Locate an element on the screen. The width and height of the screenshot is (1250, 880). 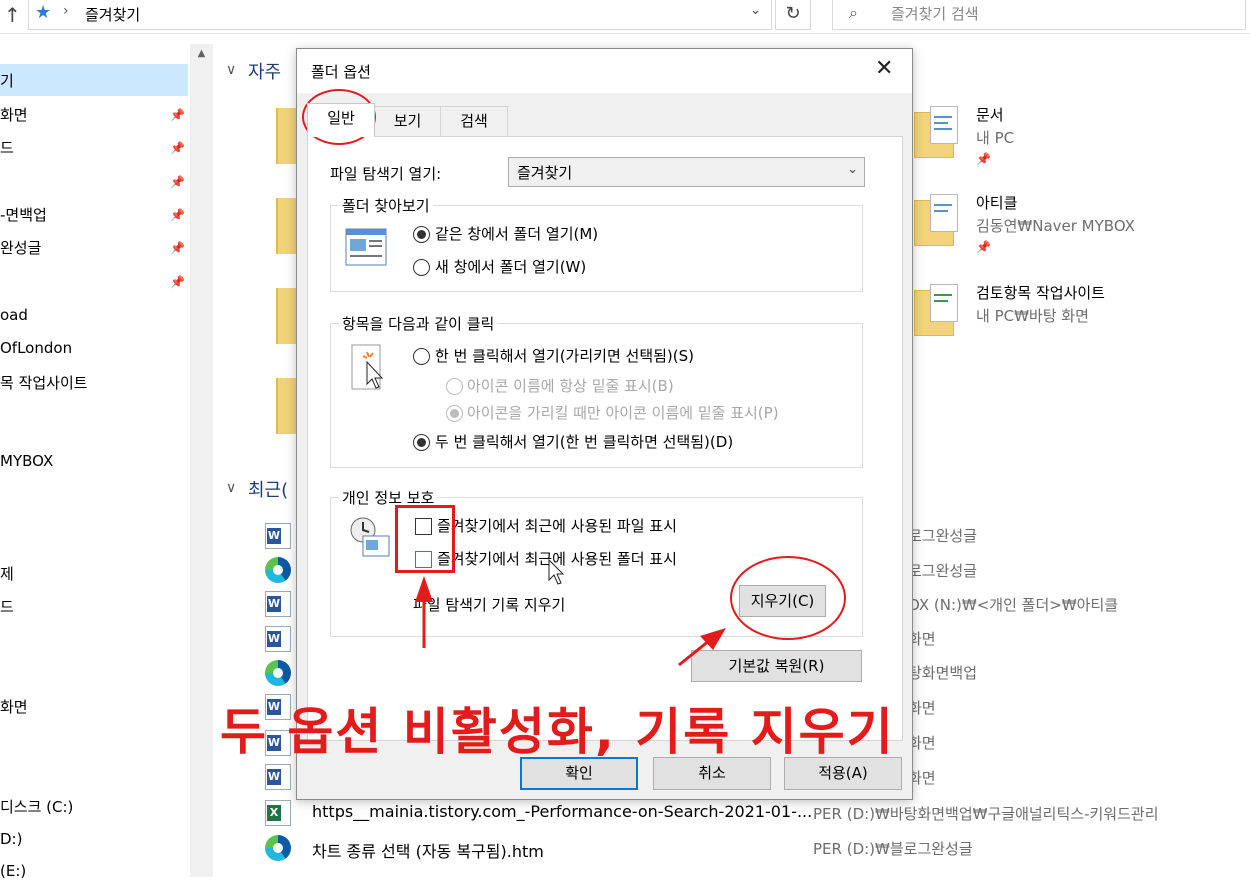
excel-file-icon is located at coordinates (278, 813).